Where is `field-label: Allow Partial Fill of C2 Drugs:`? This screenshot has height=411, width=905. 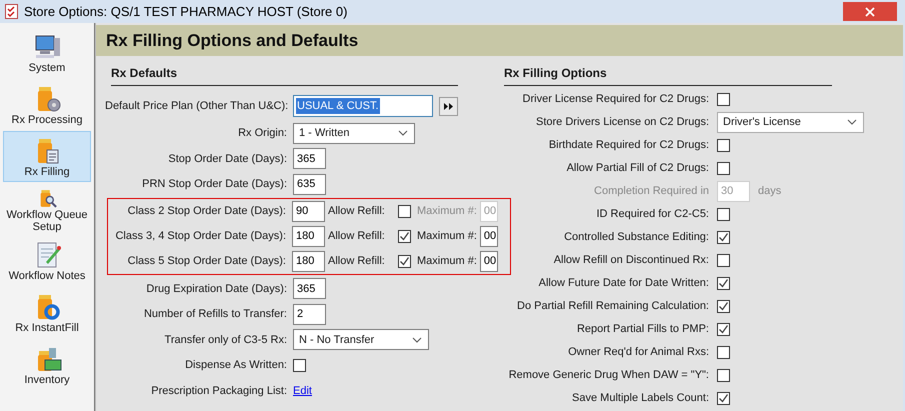 field-label: Allow Partial Fill of C2 Drugs: is located at coordinates (637, 168).